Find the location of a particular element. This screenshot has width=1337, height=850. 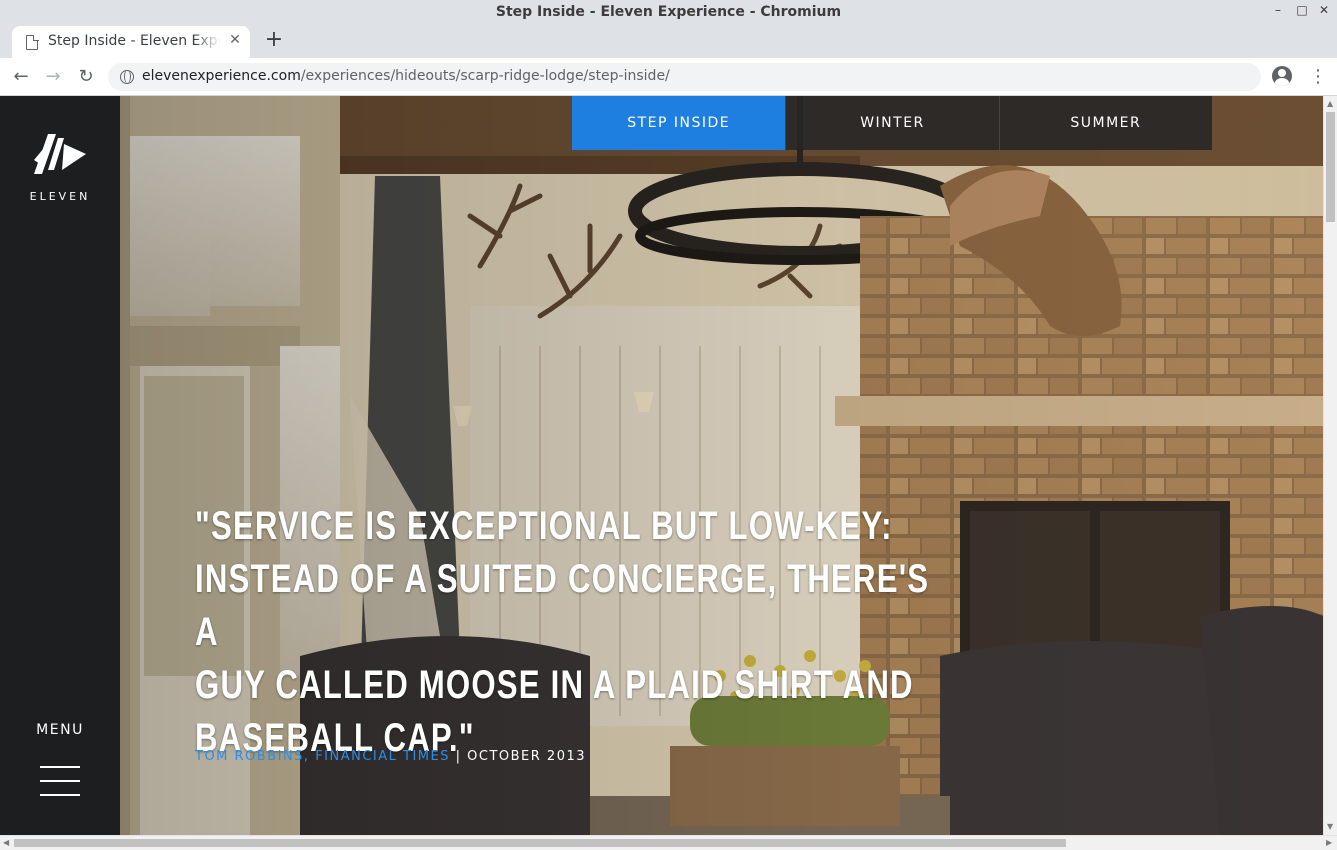

horizontal-scrollbar: ◀ ▶ is located at coordinates (668, 842).